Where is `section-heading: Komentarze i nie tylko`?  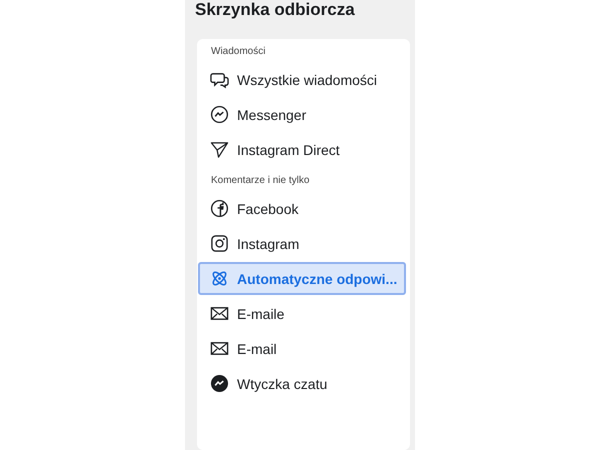
section-heading: Komentarze i nie tylko is located at coordinates (260, 180).